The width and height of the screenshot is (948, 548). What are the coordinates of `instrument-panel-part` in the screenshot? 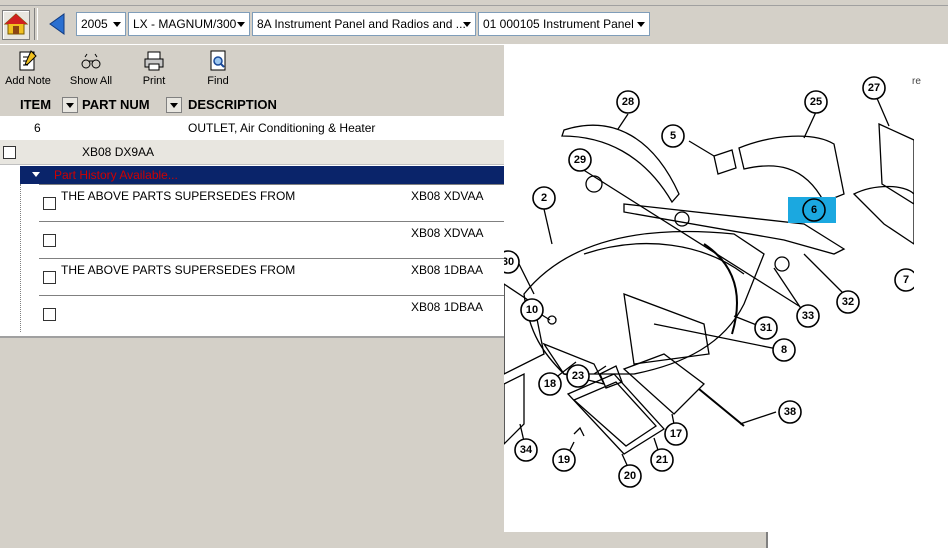 It's located at (644, 302).